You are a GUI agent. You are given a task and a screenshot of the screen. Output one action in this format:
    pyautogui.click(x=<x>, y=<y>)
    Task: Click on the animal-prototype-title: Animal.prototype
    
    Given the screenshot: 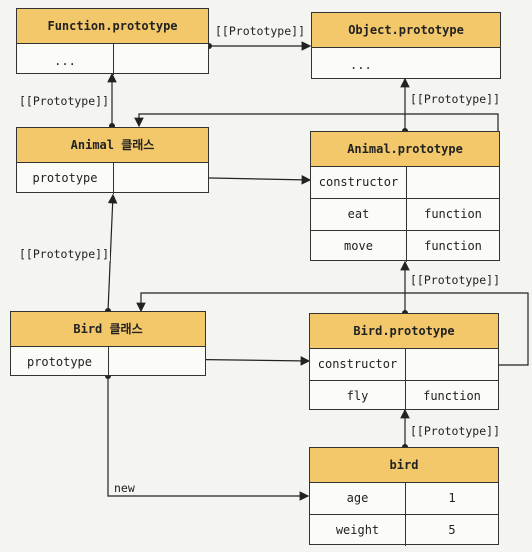 What is the action you would take?
    pyautogui.click(x=405, y=149)
    